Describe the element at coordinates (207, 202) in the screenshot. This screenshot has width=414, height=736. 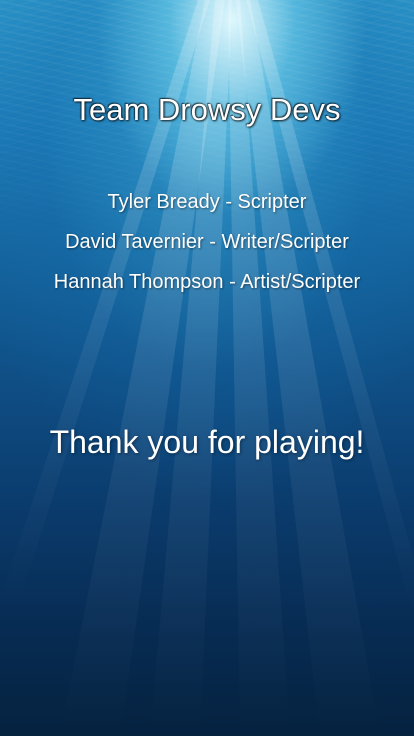
I see `credit-line: Tyler Bready - Scripter` at that location.